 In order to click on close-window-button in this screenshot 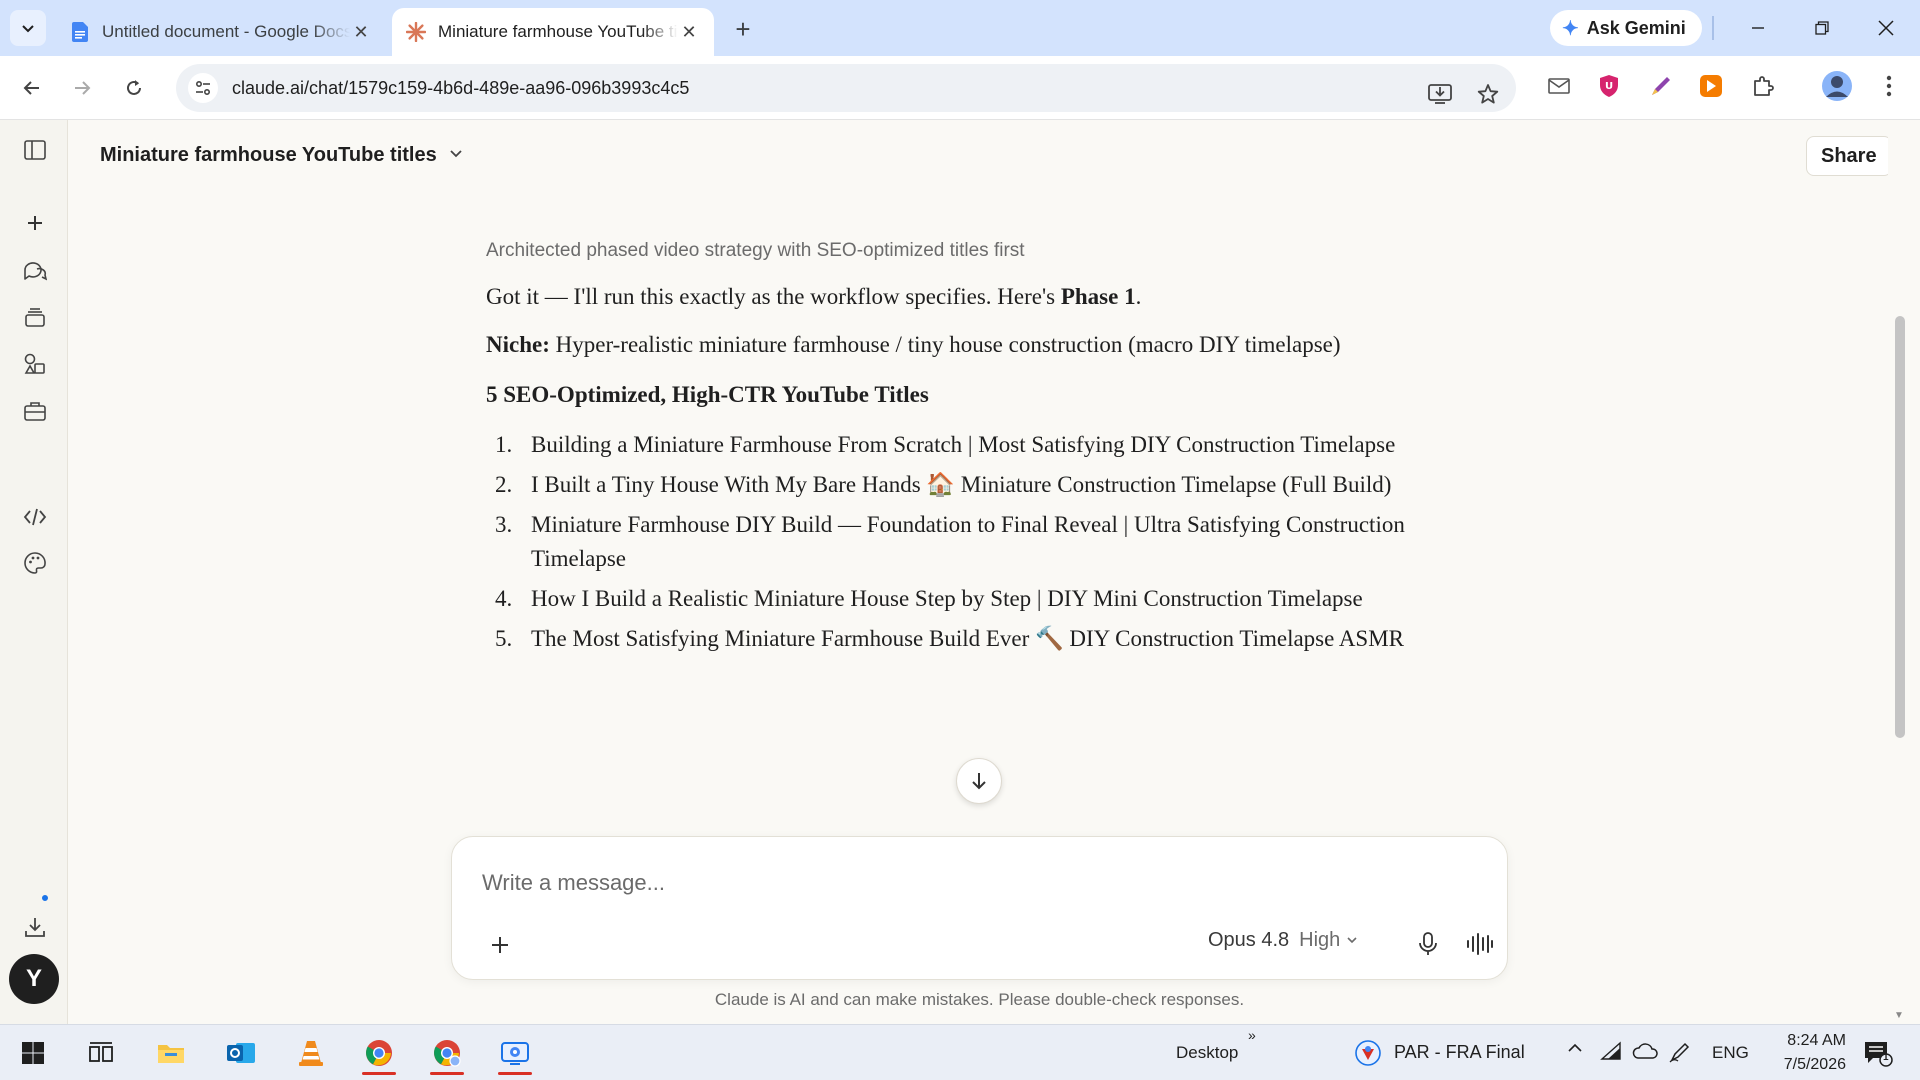, I will do `click(1886, 28)`.